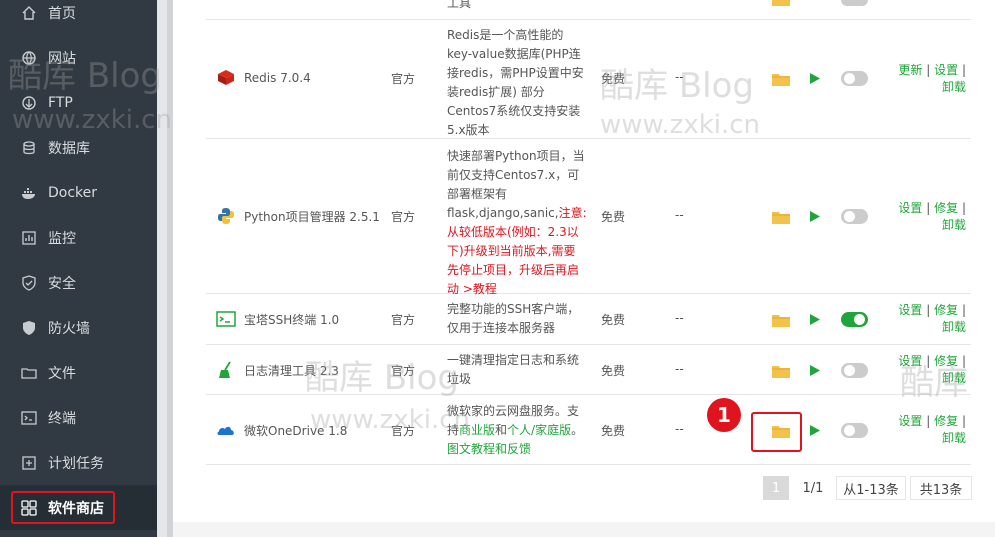  What do you see at coordinates (517, 449) in the screenshot?
I see `tutorial-link: 图文教程和反馈` at bounding box center [517, 449].